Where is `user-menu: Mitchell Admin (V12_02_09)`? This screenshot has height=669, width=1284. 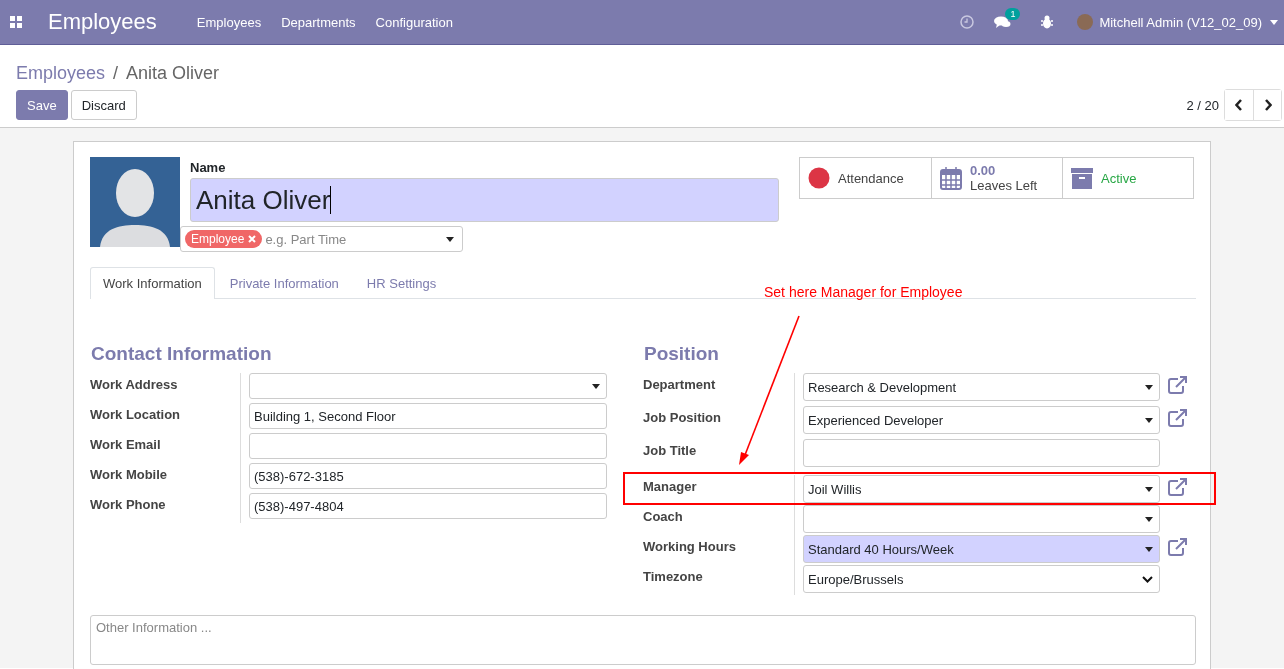
user-menu: Mitchell Admin (V12_02_09) is located at coordinates (1180, 22).